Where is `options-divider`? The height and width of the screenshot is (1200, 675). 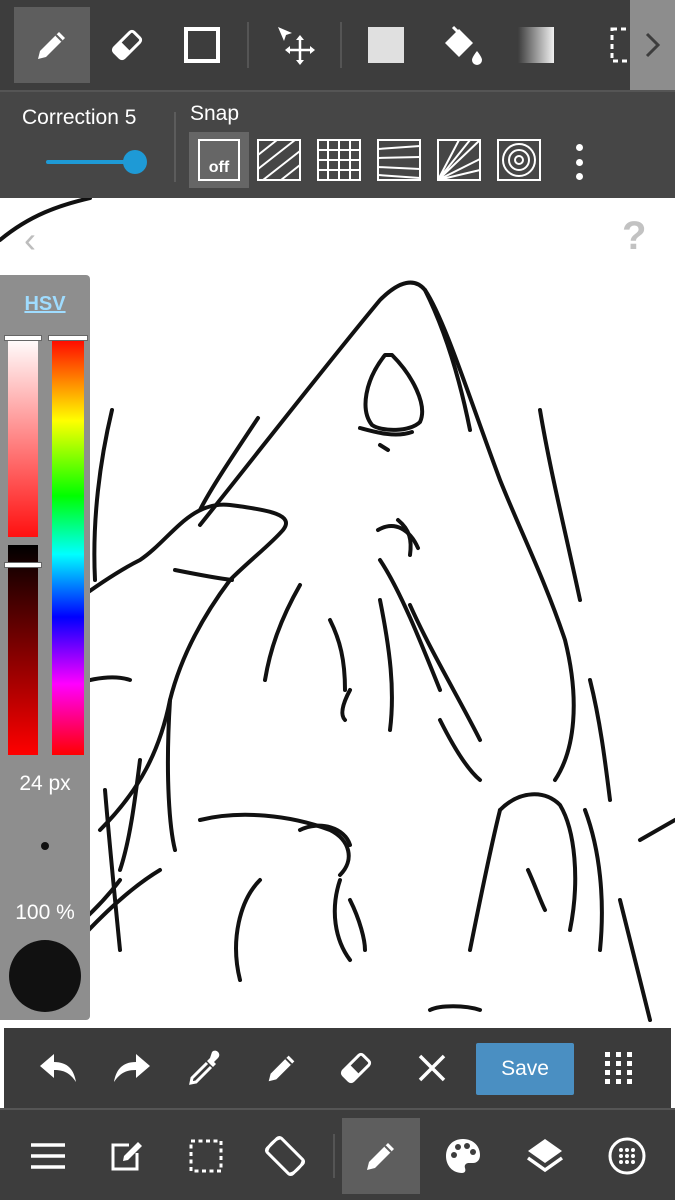
options-divider is located at coordinates (175, 147).